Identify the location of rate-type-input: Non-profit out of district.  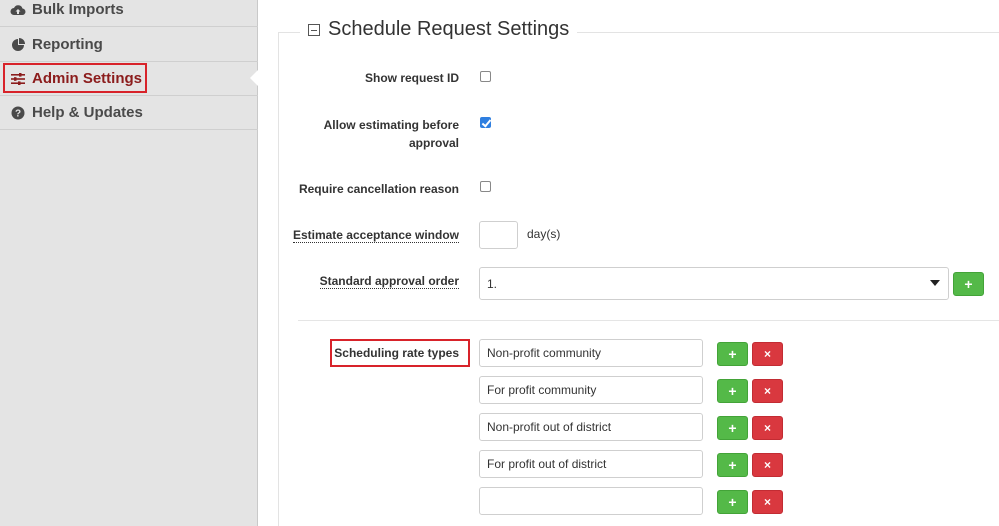
(591, 427).